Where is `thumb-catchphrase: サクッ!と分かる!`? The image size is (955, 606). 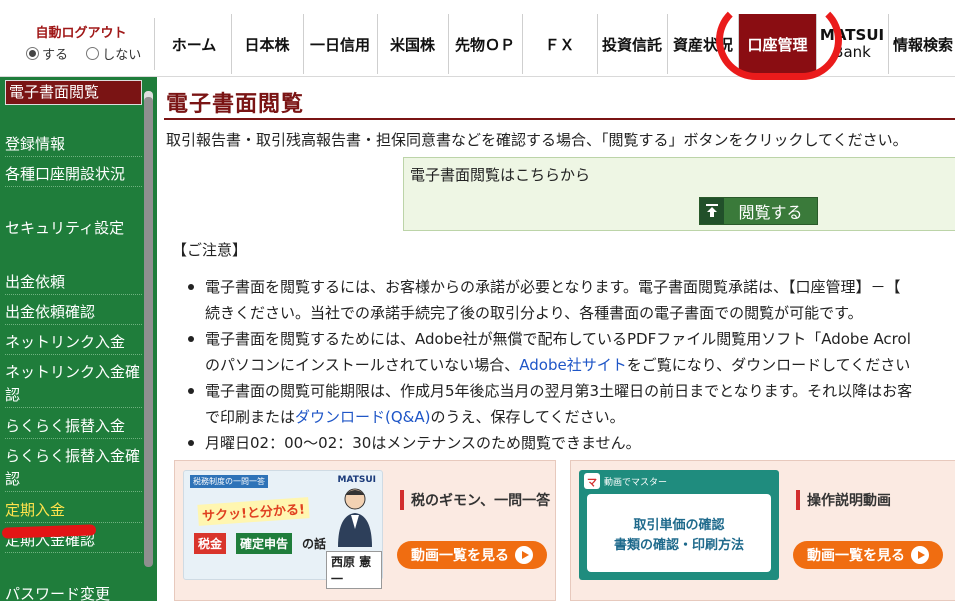 thumb-catchphrase: サクッ!と分かる! is located at coordinates (253, 511).